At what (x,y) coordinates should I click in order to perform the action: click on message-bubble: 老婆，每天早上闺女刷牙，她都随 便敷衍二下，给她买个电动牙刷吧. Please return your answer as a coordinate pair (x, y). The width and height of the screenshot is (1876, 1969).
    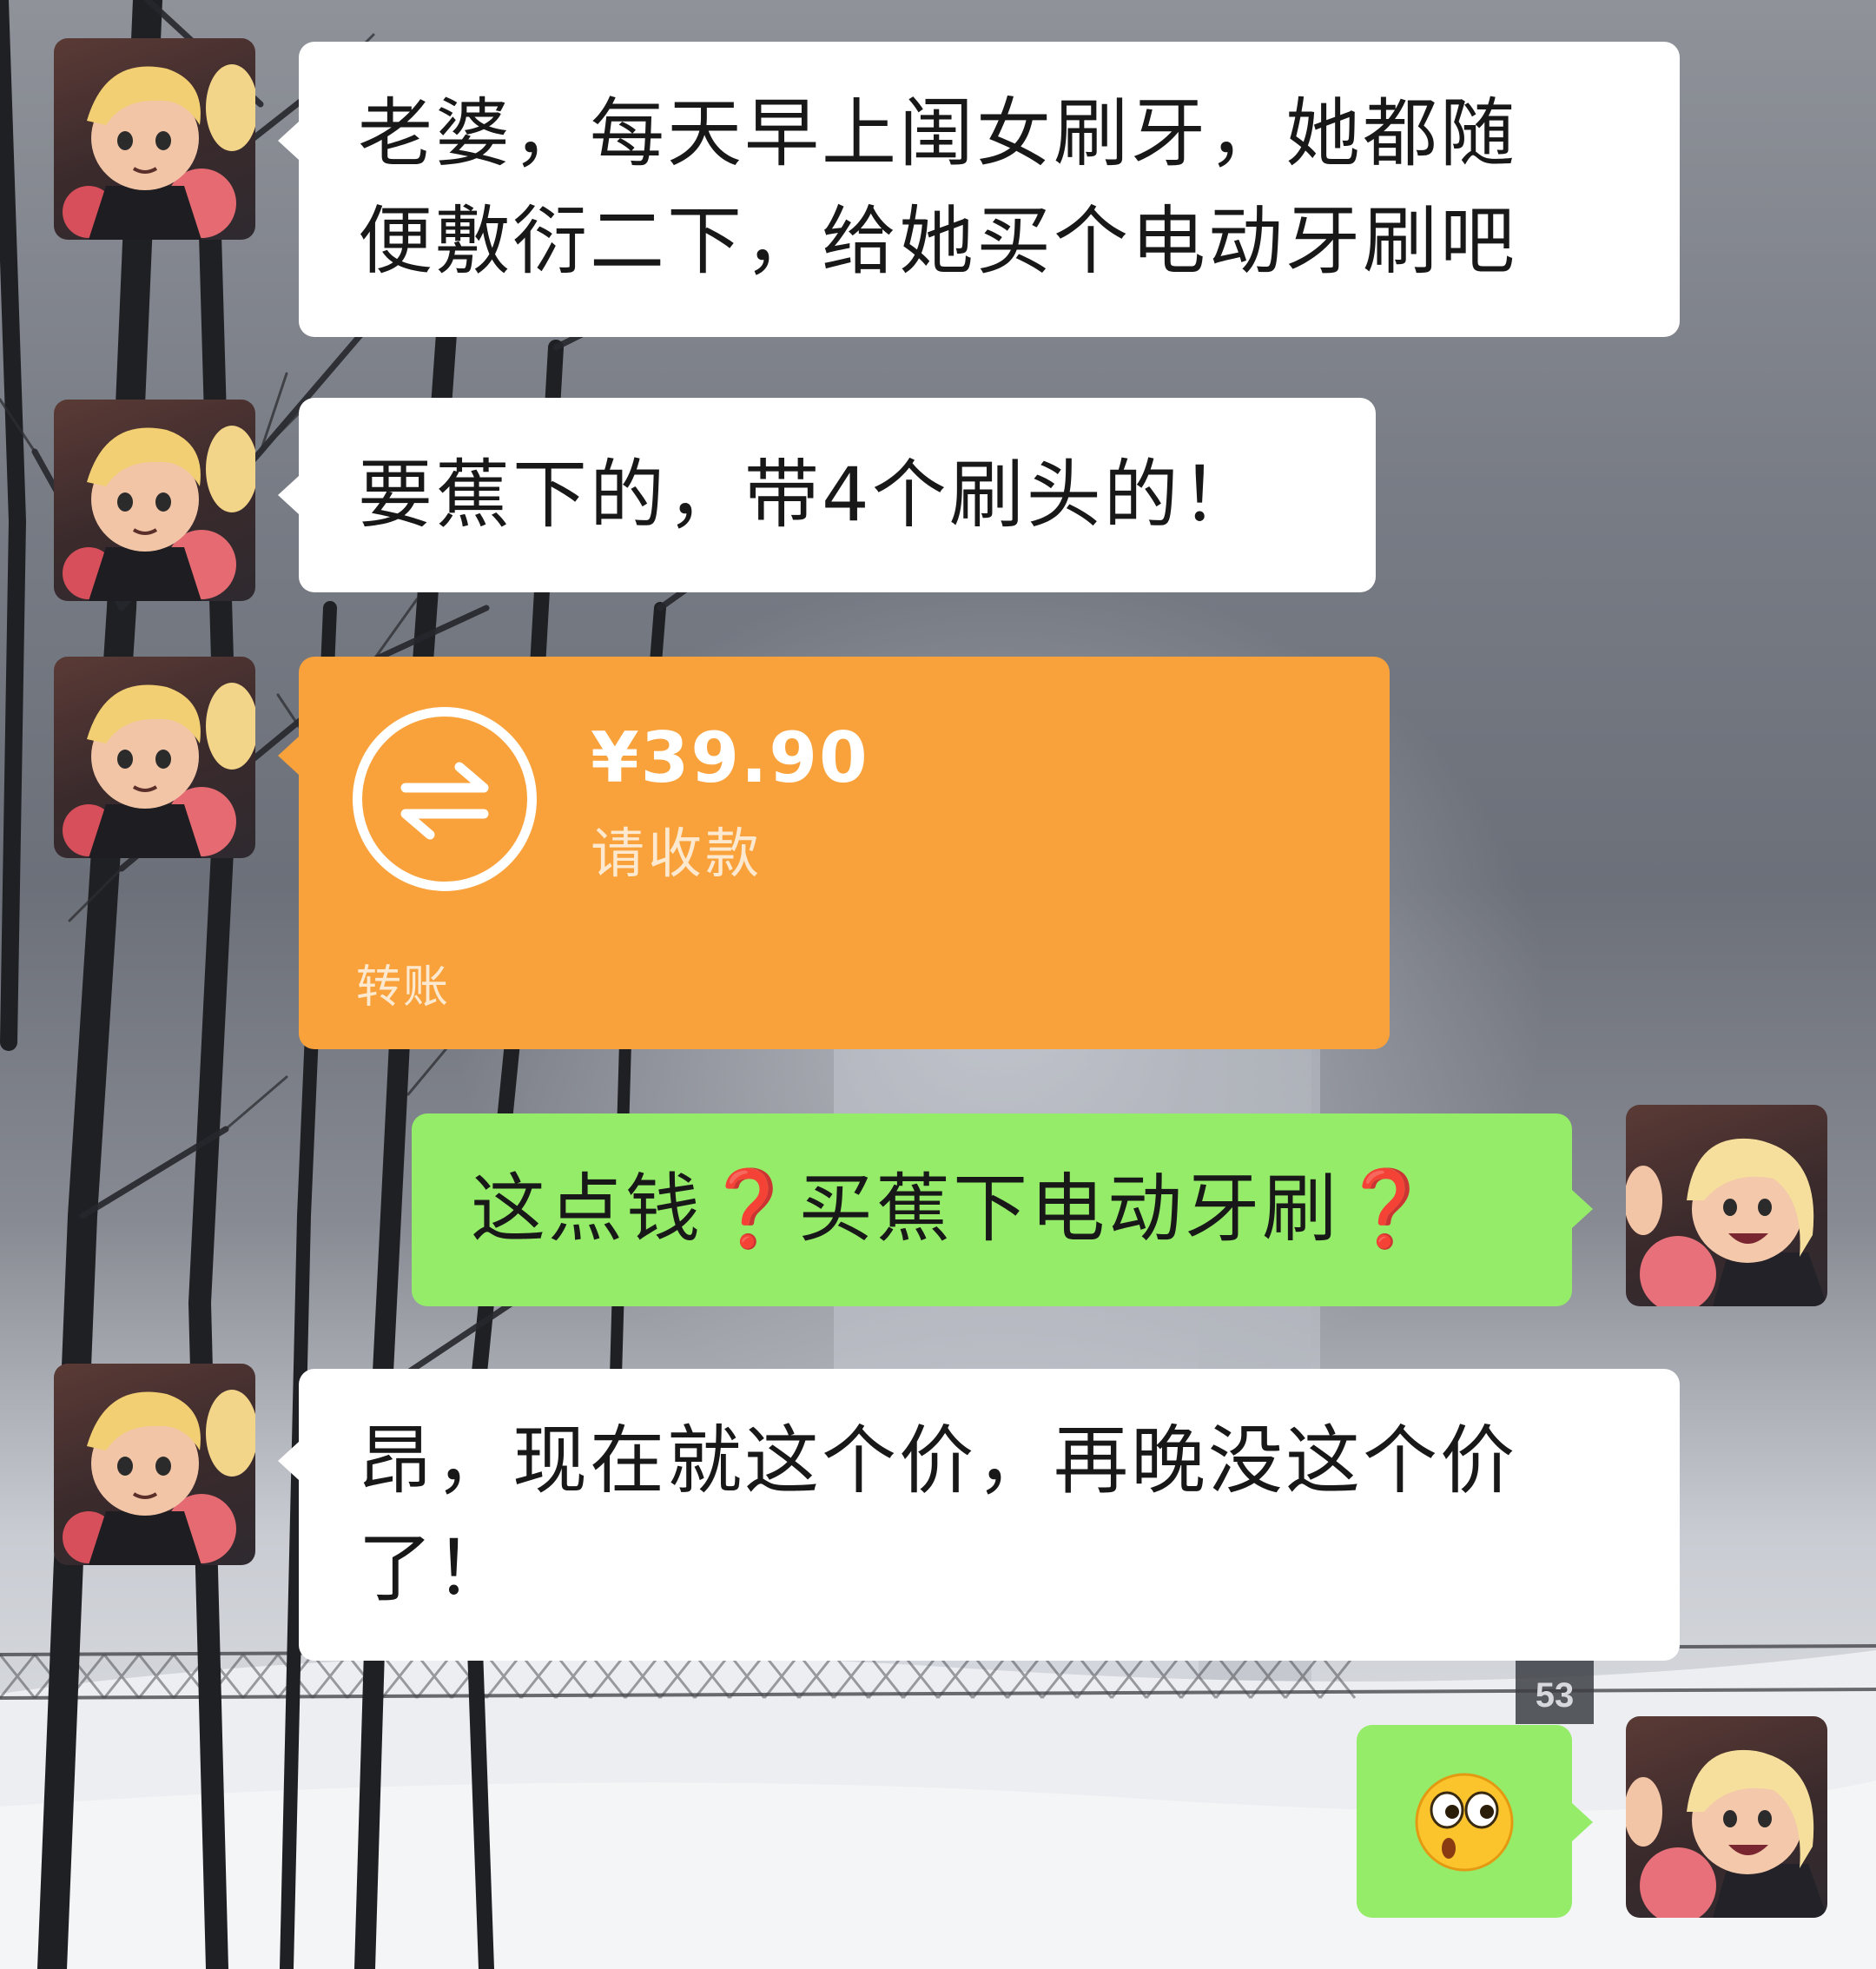
    Looking at the image, I should click on (989, 189).